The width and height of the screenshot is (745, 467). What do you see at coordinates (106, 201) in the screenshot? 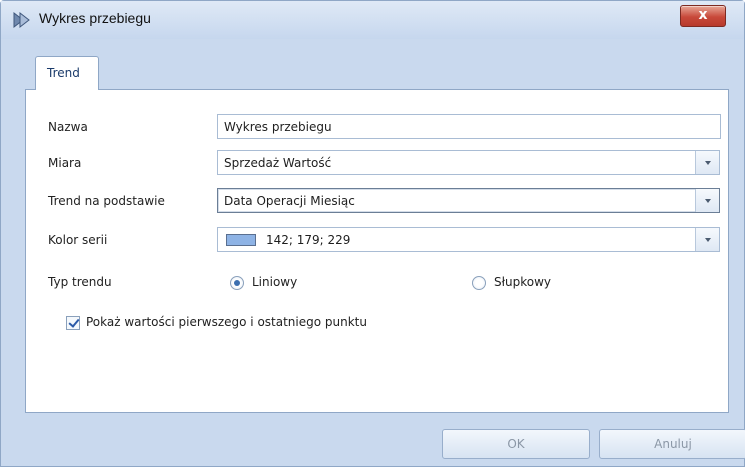
I see `trend-basis-label: Trend na podstawie` at bounding box center [106, 201].